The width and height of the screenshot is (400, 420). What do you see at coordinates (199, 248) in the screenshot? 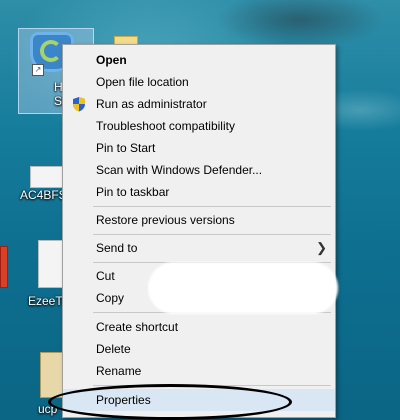
I see `menu-item-send-to: Send to ❯` at bounding box center [199, 248].